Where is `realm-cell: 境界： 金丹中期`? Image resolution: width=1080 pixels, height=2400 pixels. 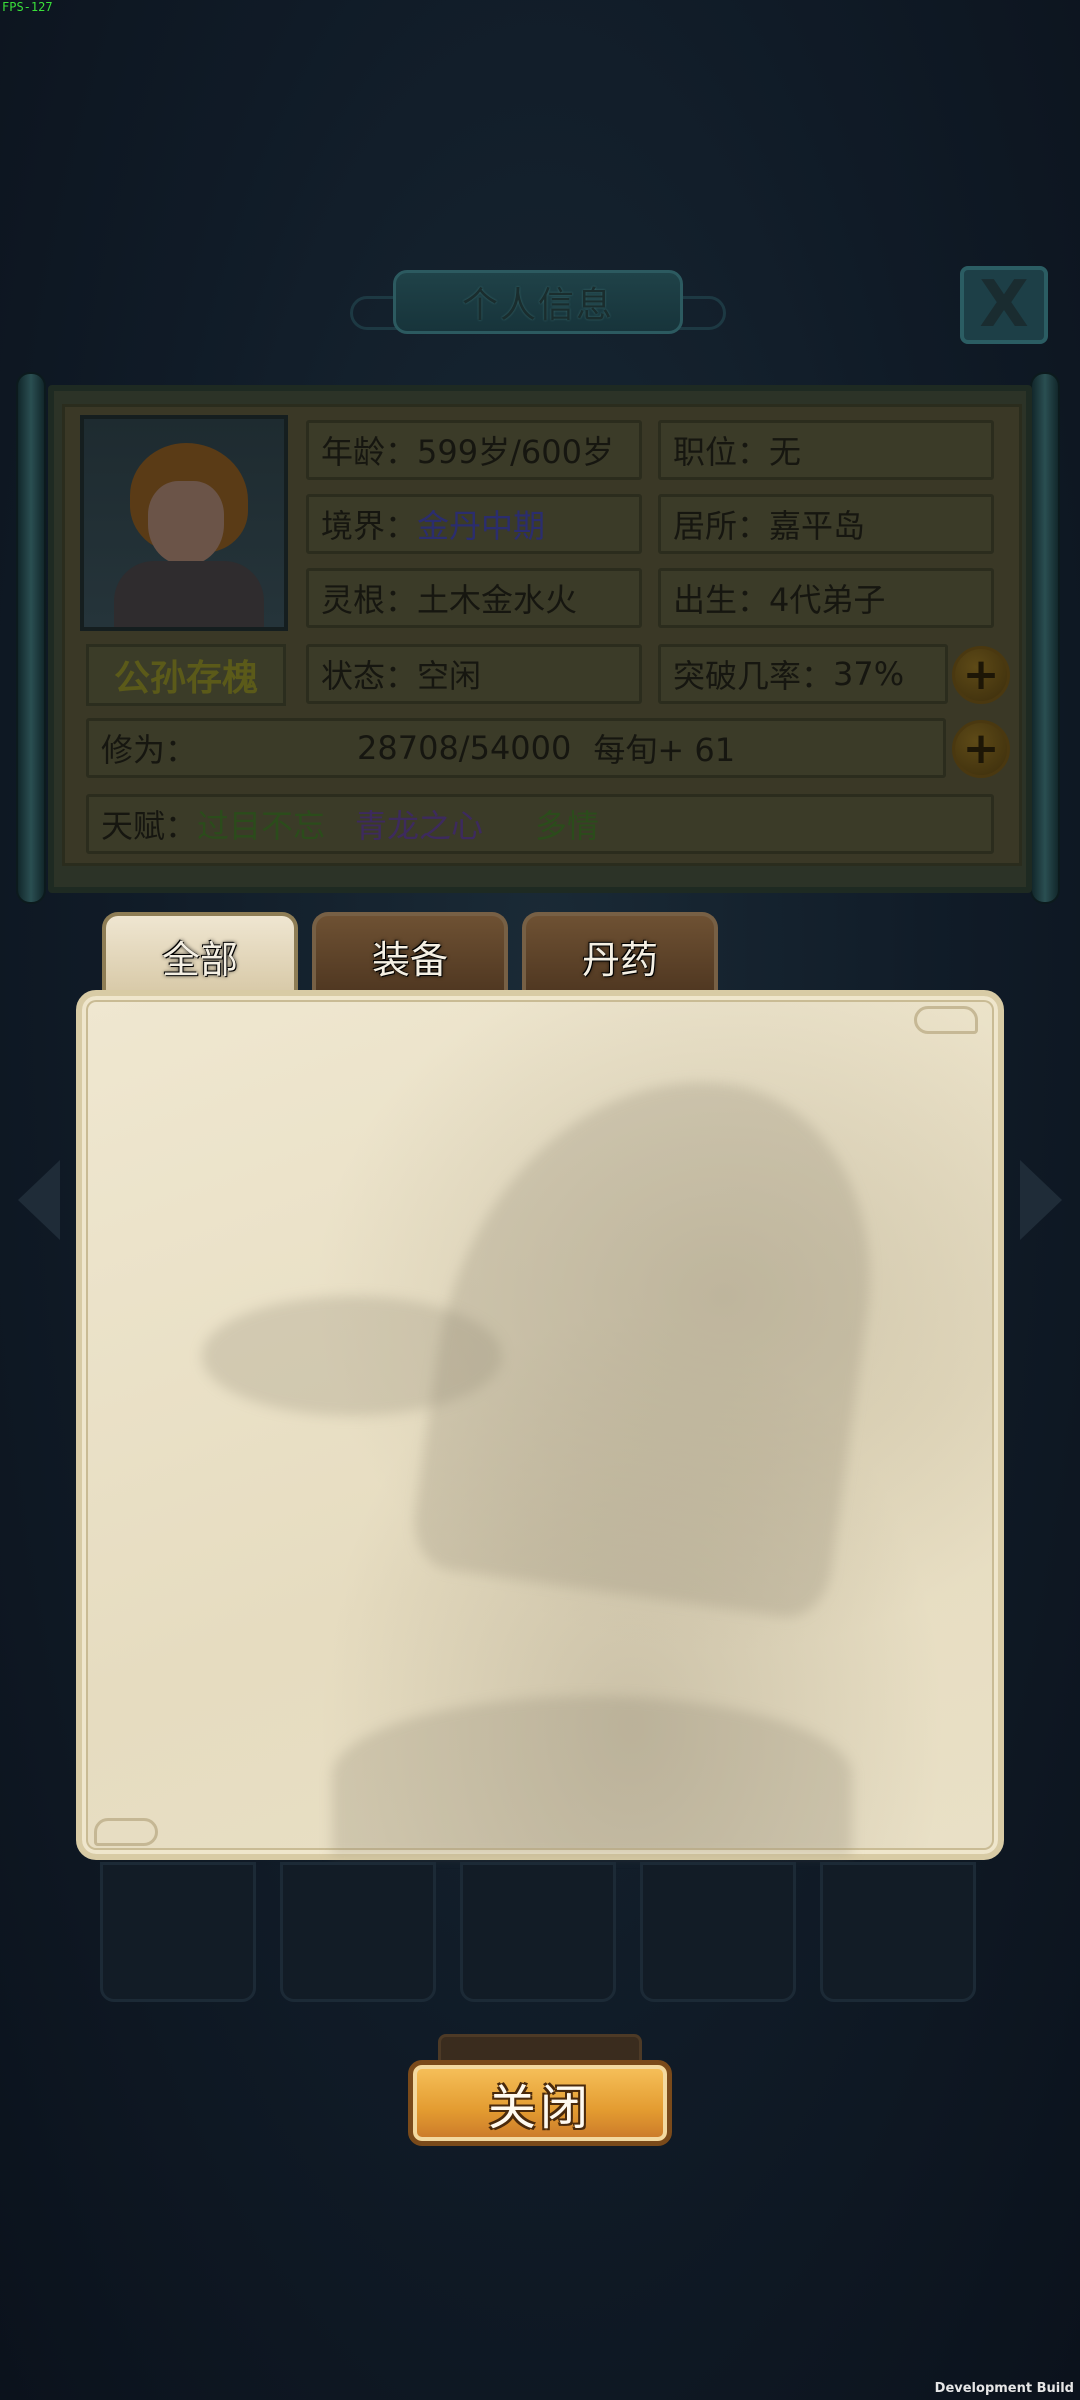 realm-cell: 境界： 金丹中期 is located at coordinates (474, 524).